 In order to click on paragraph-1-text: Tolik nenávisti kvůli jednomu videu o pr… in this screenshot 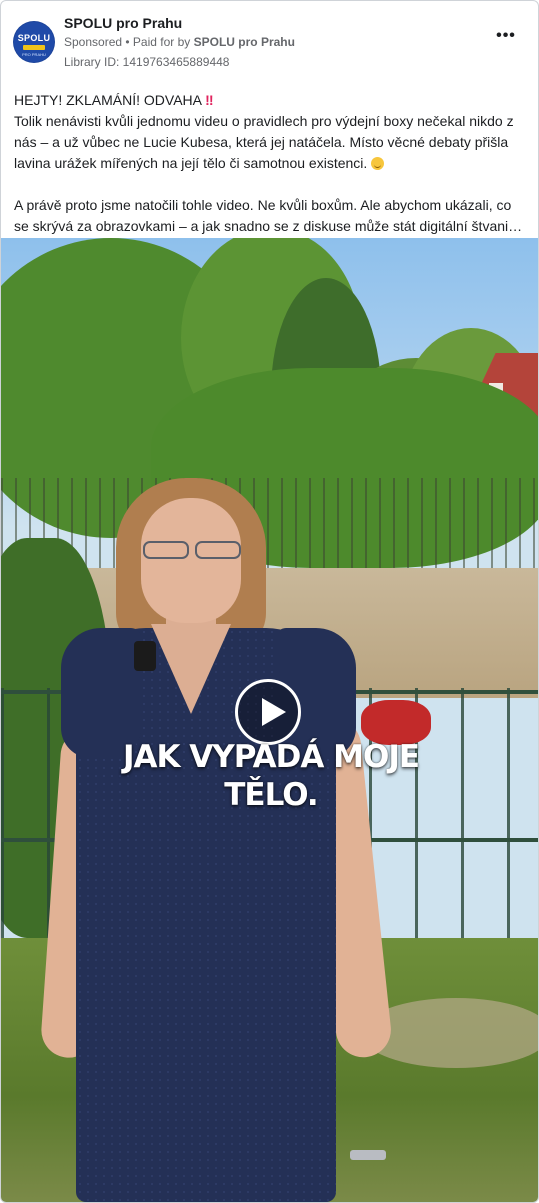, I will do `click(264, 142)`.